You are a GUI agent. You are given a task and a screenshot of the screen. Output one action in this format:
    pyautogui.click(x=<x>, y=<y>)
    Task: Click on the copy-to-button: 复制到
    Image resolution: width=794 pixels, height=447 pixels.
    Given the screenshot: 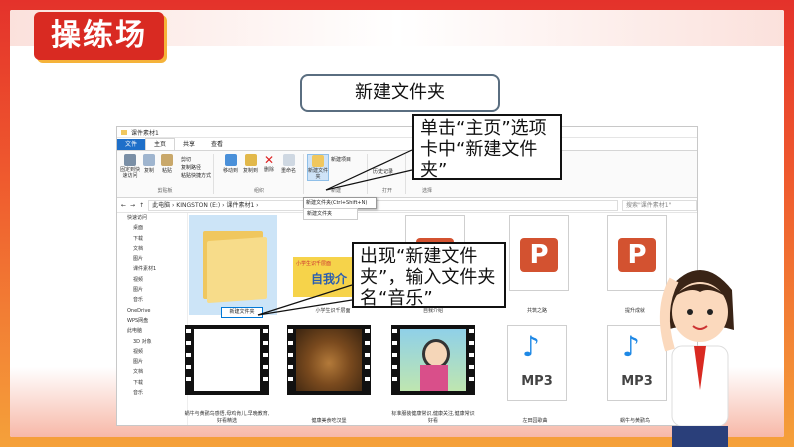 What is the action you would take?
    pyautogui.click(x=250, y=164)
    